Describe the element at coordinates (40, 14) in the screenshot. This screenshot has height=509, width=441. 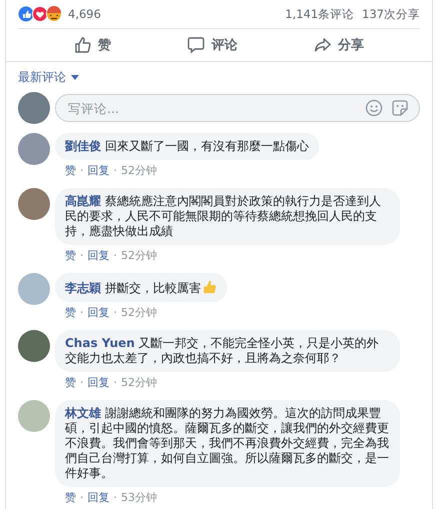
I see `reaction-icons` at that location.